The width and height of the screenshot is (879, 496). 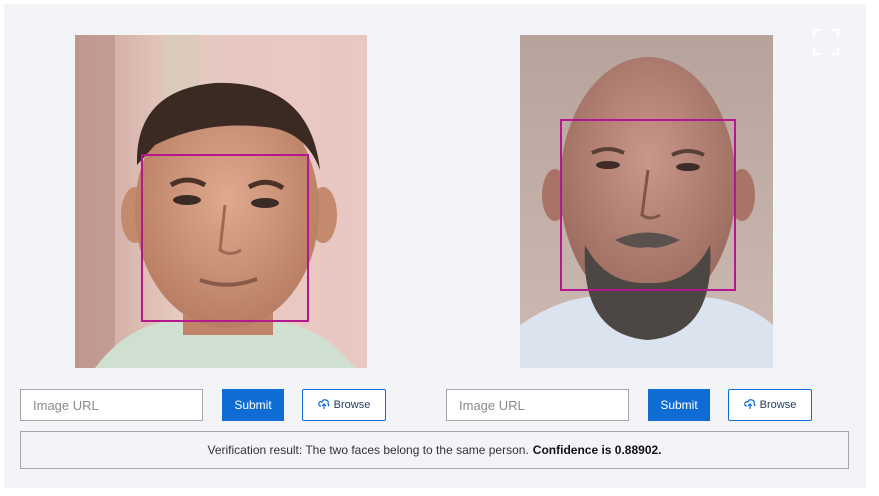 I want to click on right-browse-button: Browse, so click(x=770, y=405).